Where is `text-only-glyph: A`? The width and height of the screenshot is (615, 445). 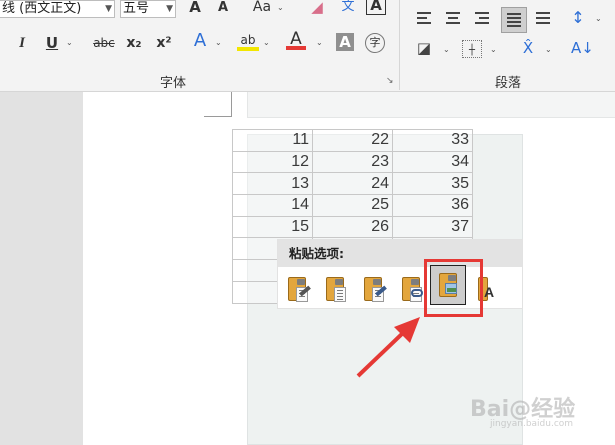 text-only-glyph: A is located at coordinates (489, 292).